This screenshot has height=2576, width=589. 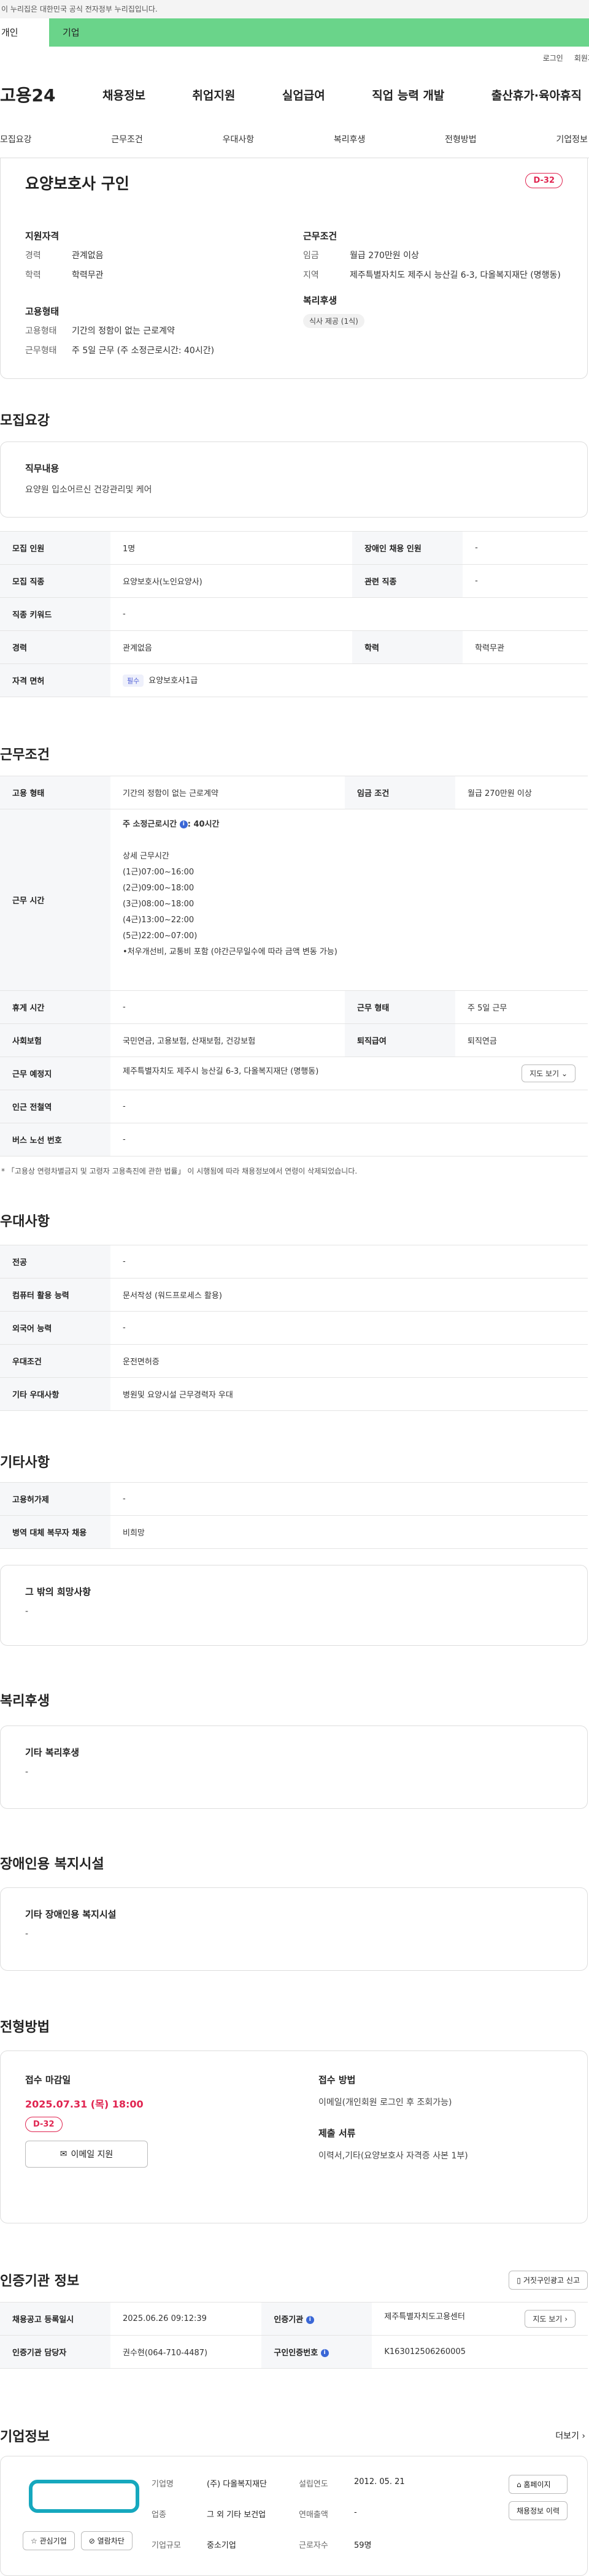 What do you see at coordinates (34, 2541) in the screenshot?
I see `star-icon: ☆` at bounding box center [34, 2541].